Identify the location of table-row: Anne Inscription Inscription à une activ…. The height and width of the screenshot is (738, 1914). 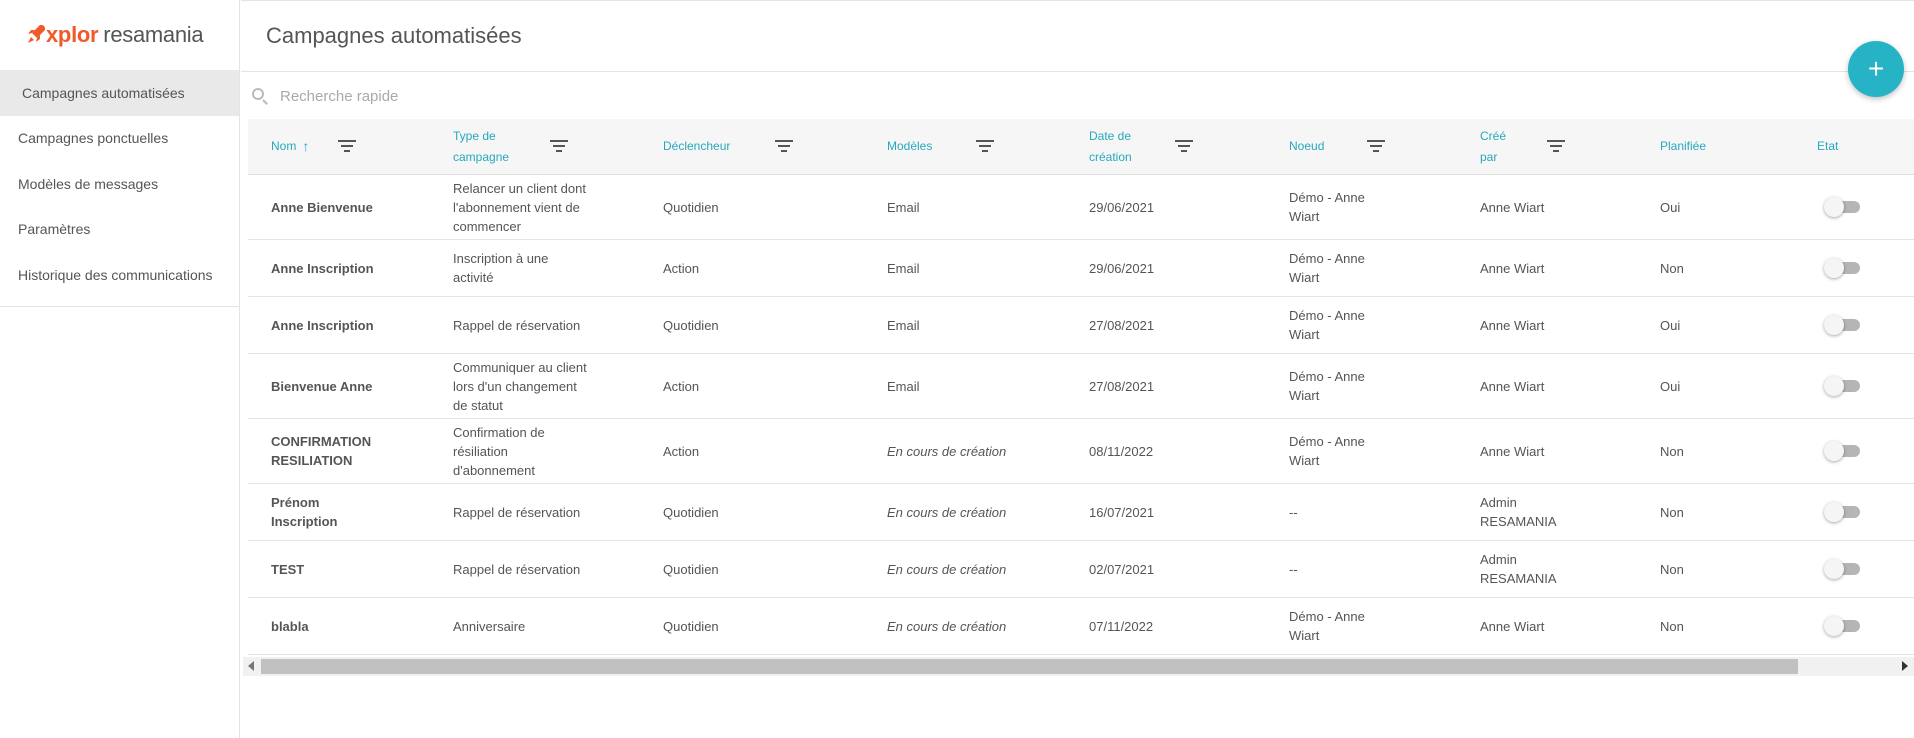
(1081, 268).